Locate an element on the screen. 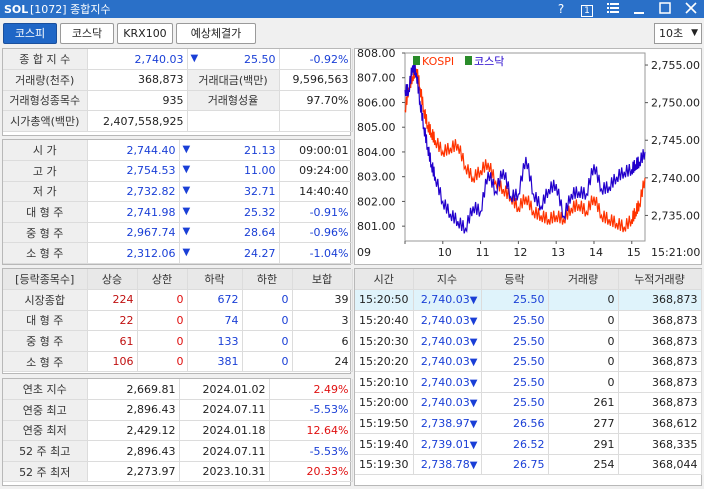  tick-row: 15:20:50 2,740.03▼ 25.50 0 368,873 is located at coordinates (528, 300).